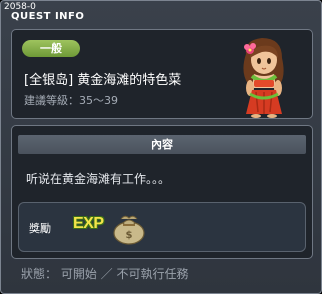 The height and width of the screenshot is (294, 322). Describe the element at coordinates (105, 274) in the screenshot. I see `quest-status: 狀態： 可開始 ／ 不可執行任務` at that location.